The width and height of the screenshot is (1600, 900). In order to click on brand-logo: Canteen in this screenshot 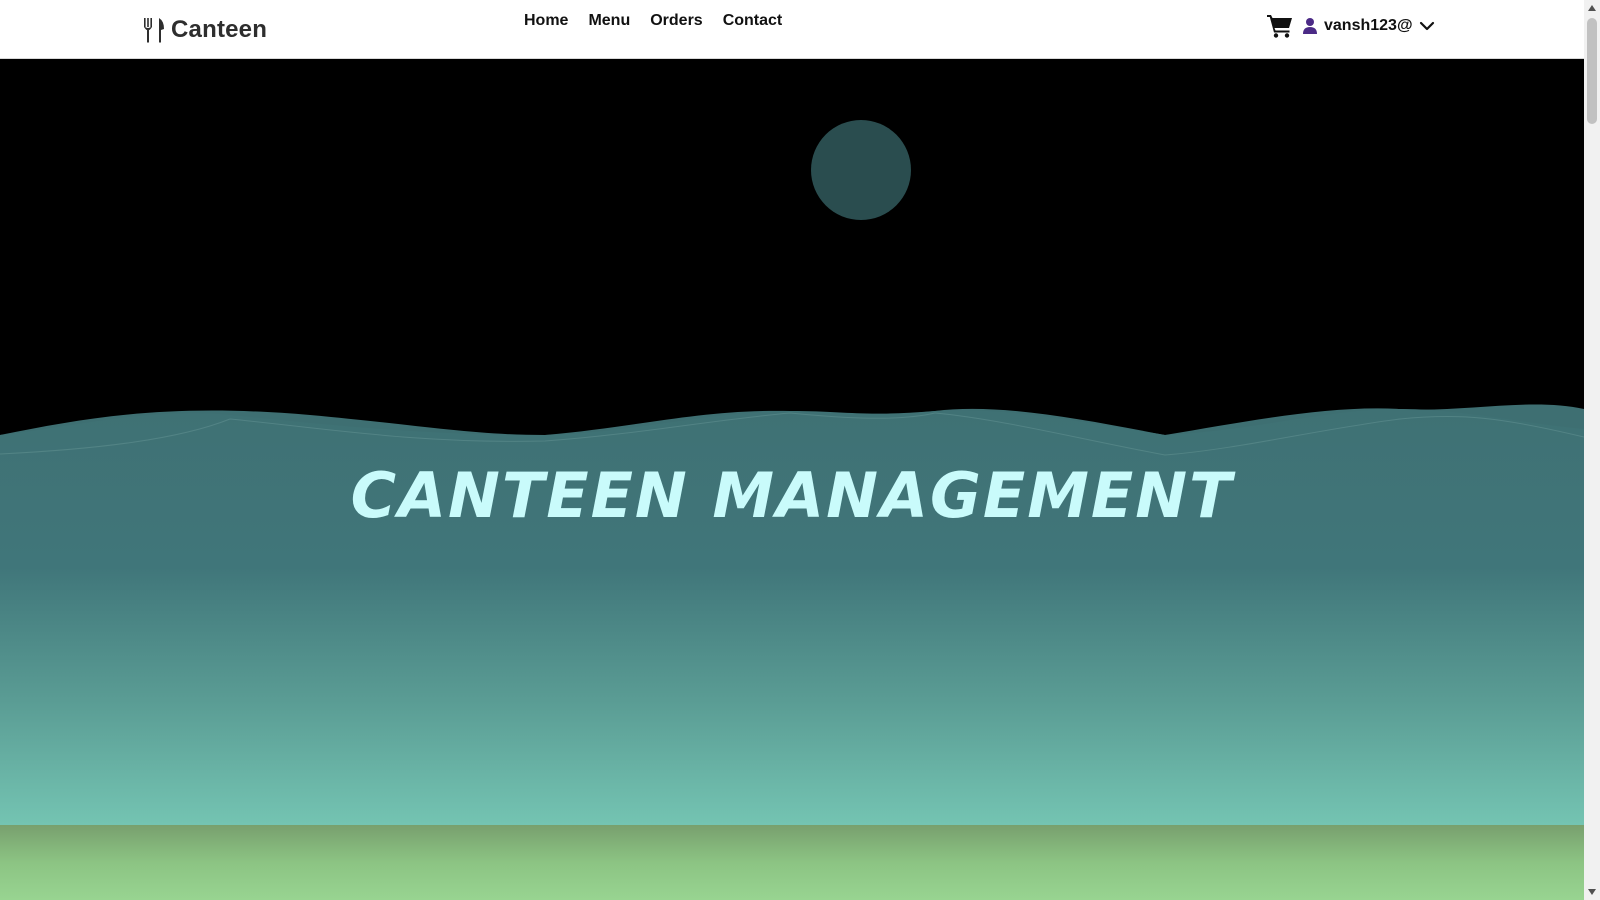, I will do `click(205, 30)`.